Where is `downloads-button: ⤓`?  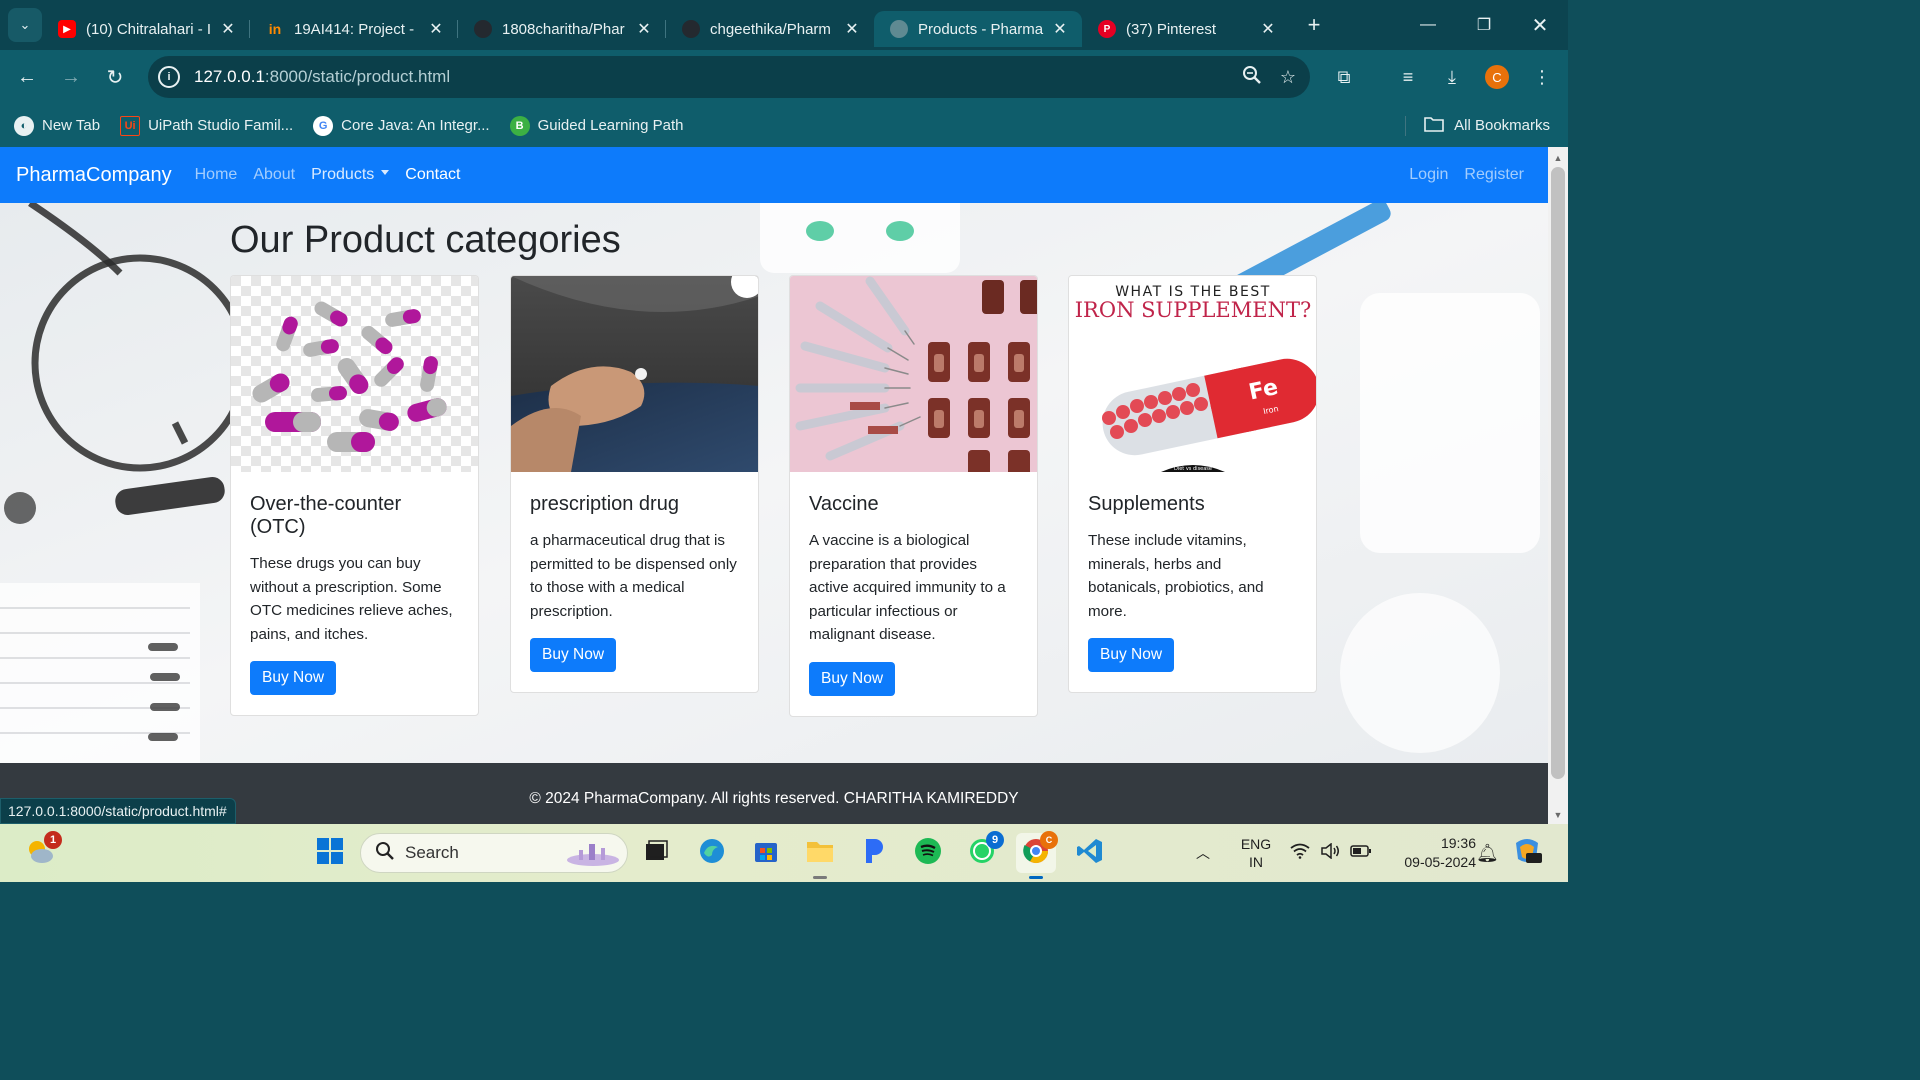 downloads-button: ⤓ is located at coordinates (1452, 77).